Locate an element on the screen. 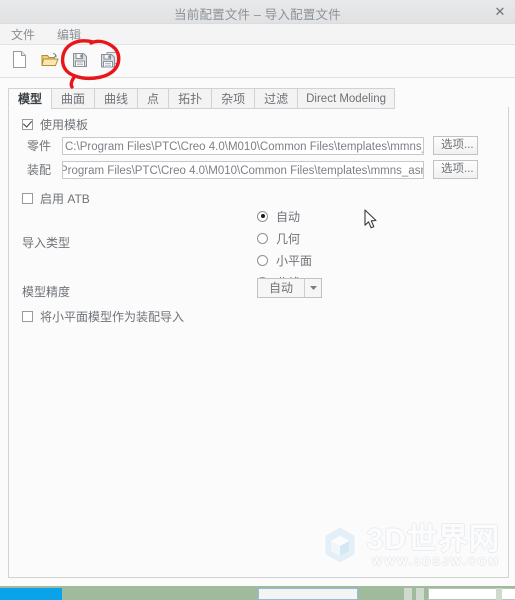 This screenshot has height=600, width=515. watermark-text: 3D世界网 is located at coordinates (433, 539).